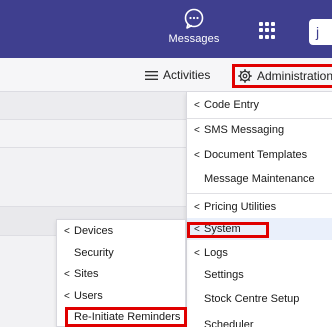 The width and height of the screenshot is (332, 327). Describe the element at coordinates (151, 75) in the screenshot. I see `list-icon` at that location.